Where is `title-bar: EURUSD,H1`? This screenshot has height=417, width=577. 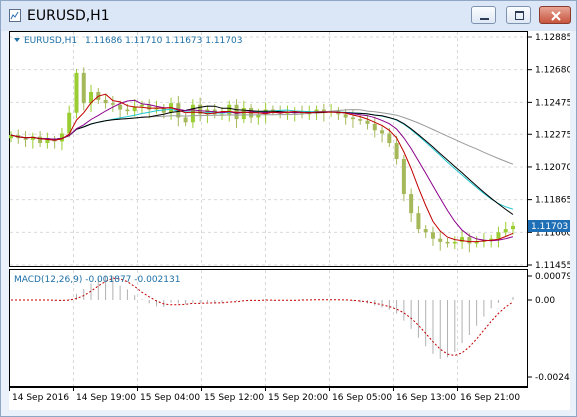 title-bar: EURUSD,H1 is located at coordinates (288, 16).